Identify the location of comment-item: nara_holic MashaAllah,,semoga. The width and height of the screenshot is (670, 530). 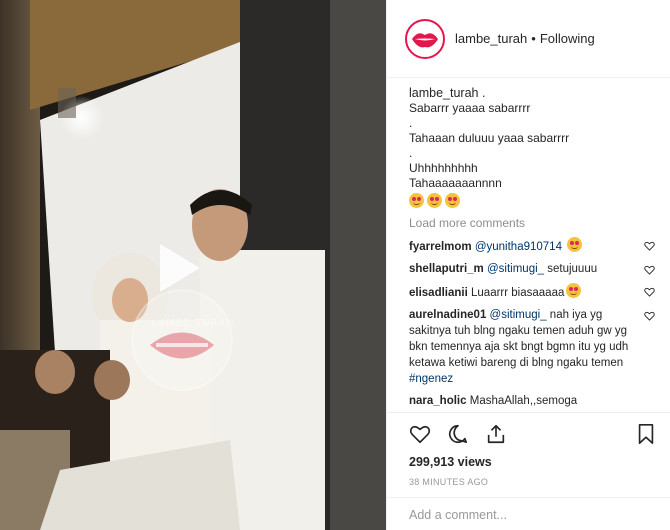
(528, 401).